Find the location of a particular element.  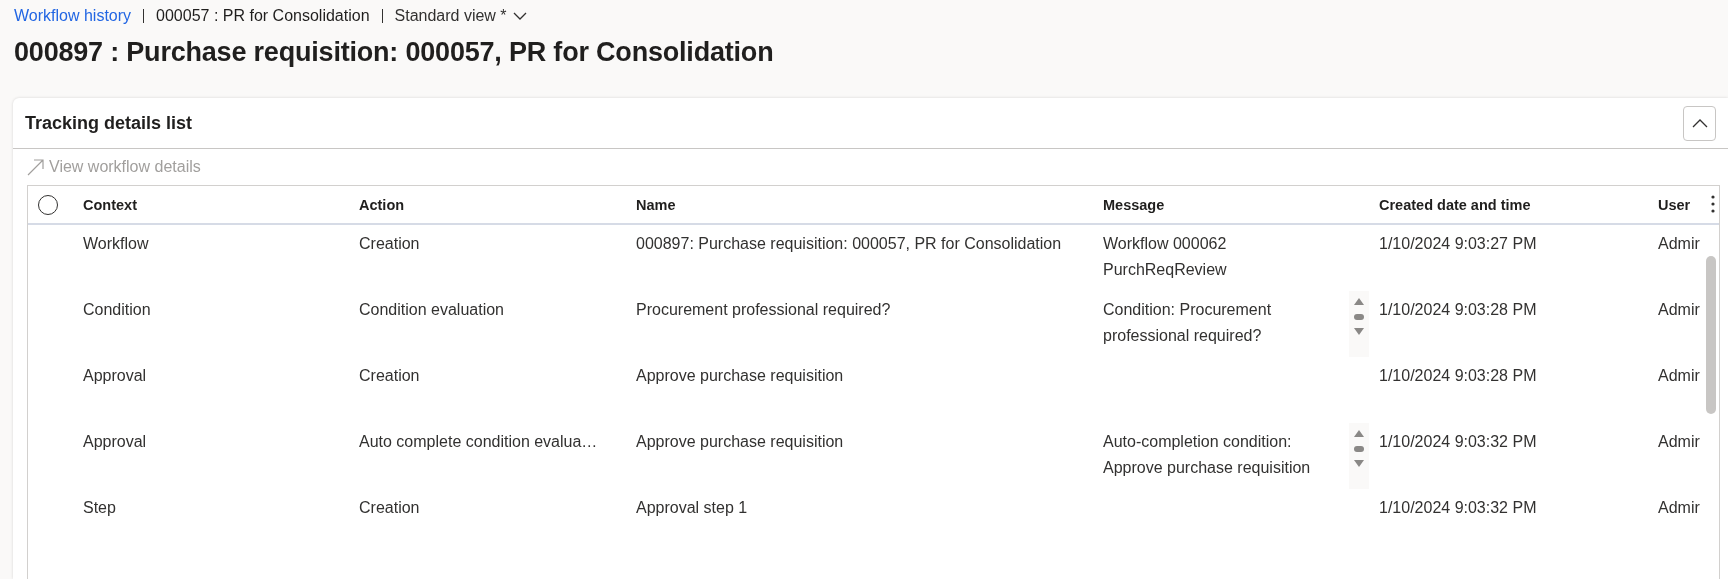

table-cell-text: Auto-completion condition: Approve purchase requisition is located at coordinates (1207, 455).